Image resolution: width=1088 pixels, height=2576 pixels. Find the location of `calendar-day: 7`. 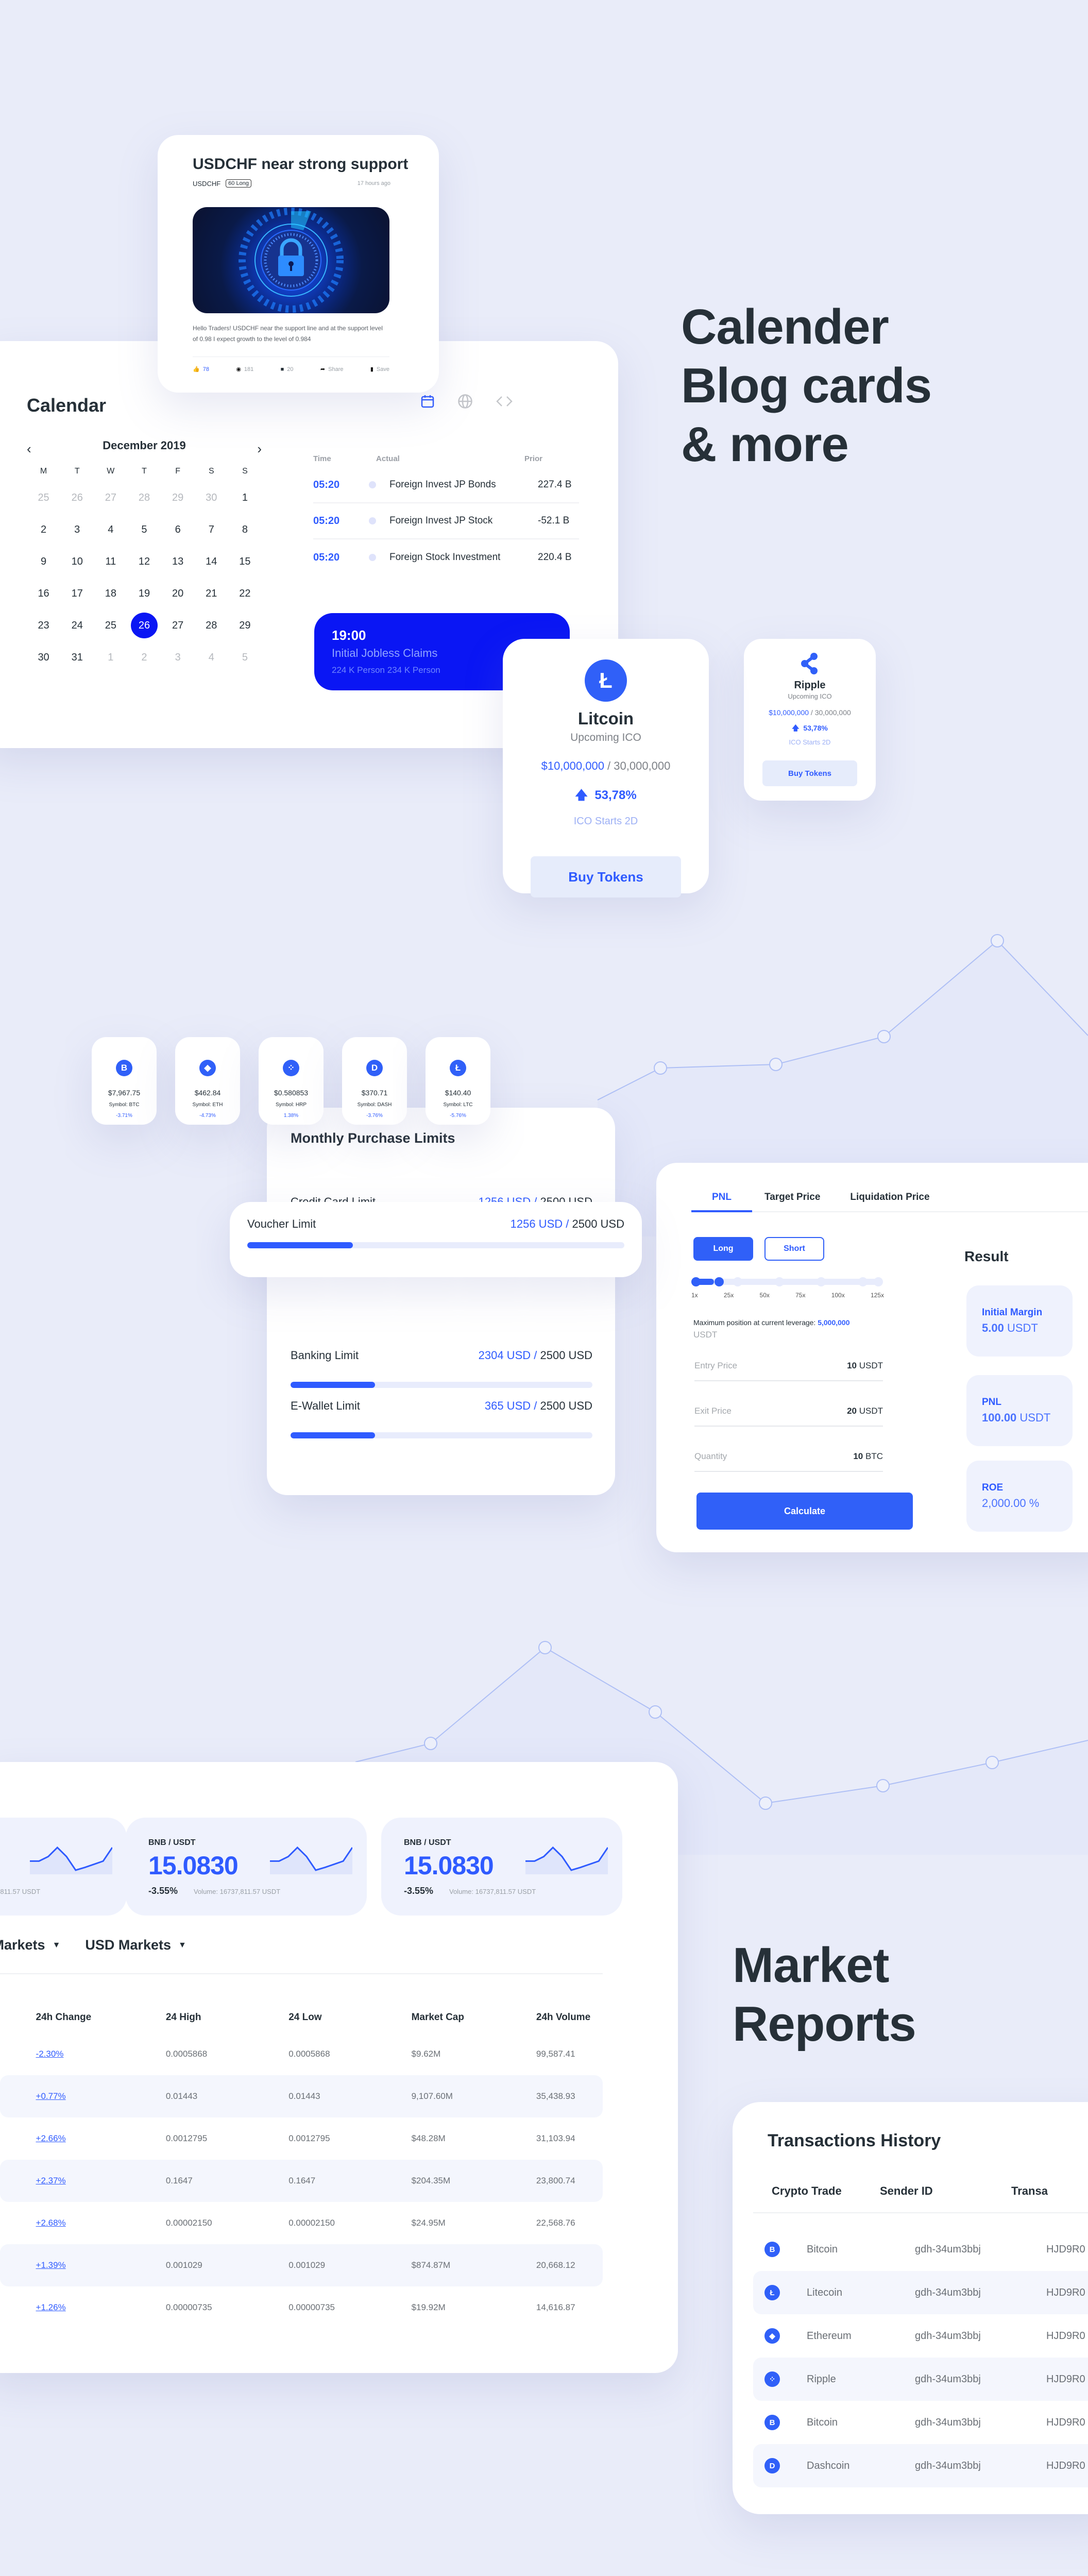

calendar-day: 7 is located at coordinates (211, 535).